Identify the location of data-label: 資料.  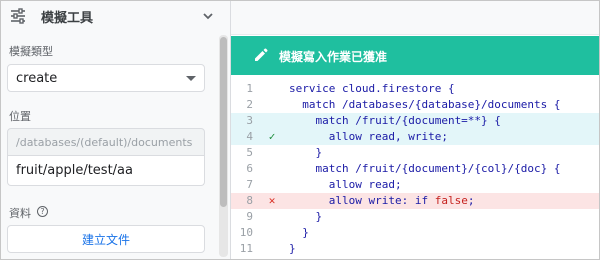
(20, 213).